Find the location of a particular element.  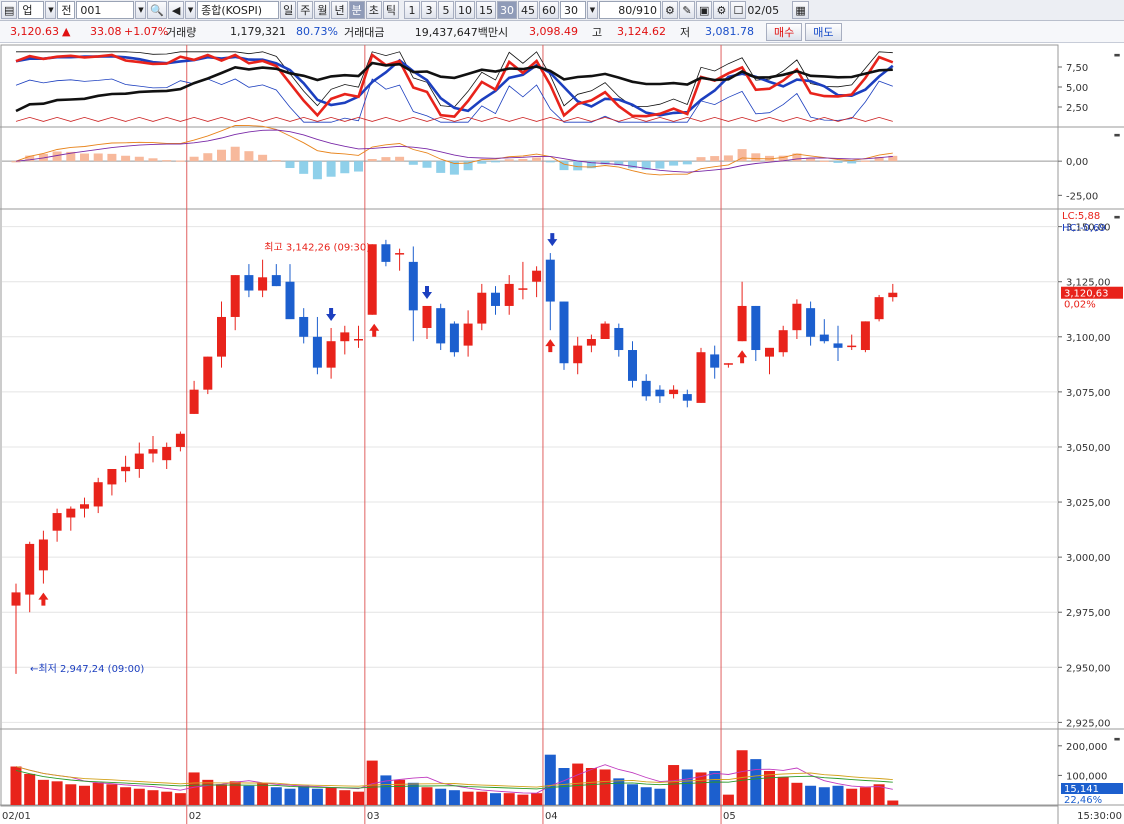

interval-value: 30 is located at coordinates (570, 10).